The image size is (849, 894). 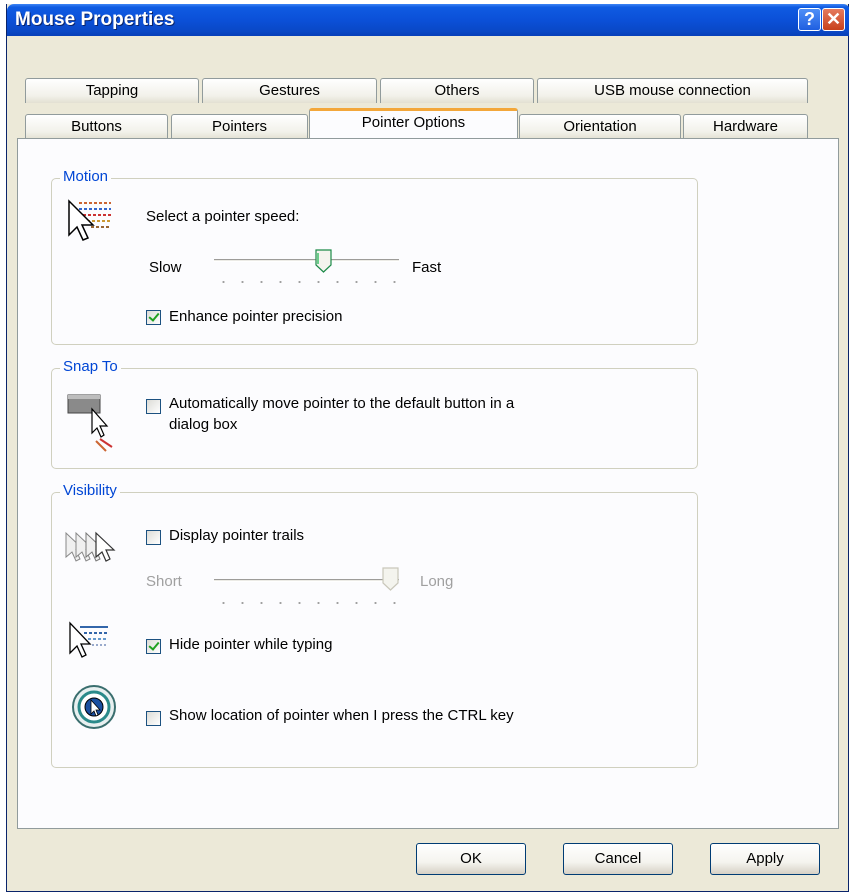 I want to click on show-location-checkbox, so click(x=153, y=718).